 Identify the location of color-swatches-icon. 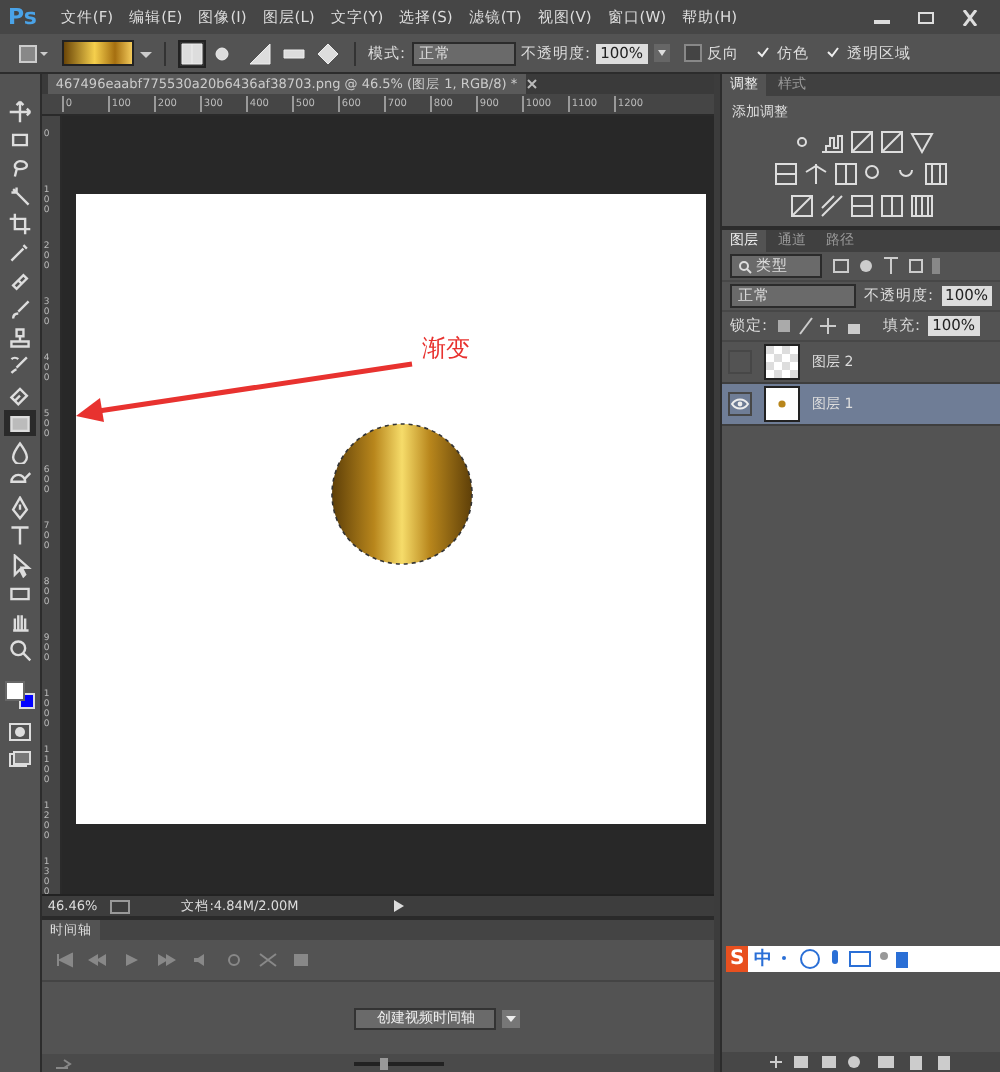
(19, 695).